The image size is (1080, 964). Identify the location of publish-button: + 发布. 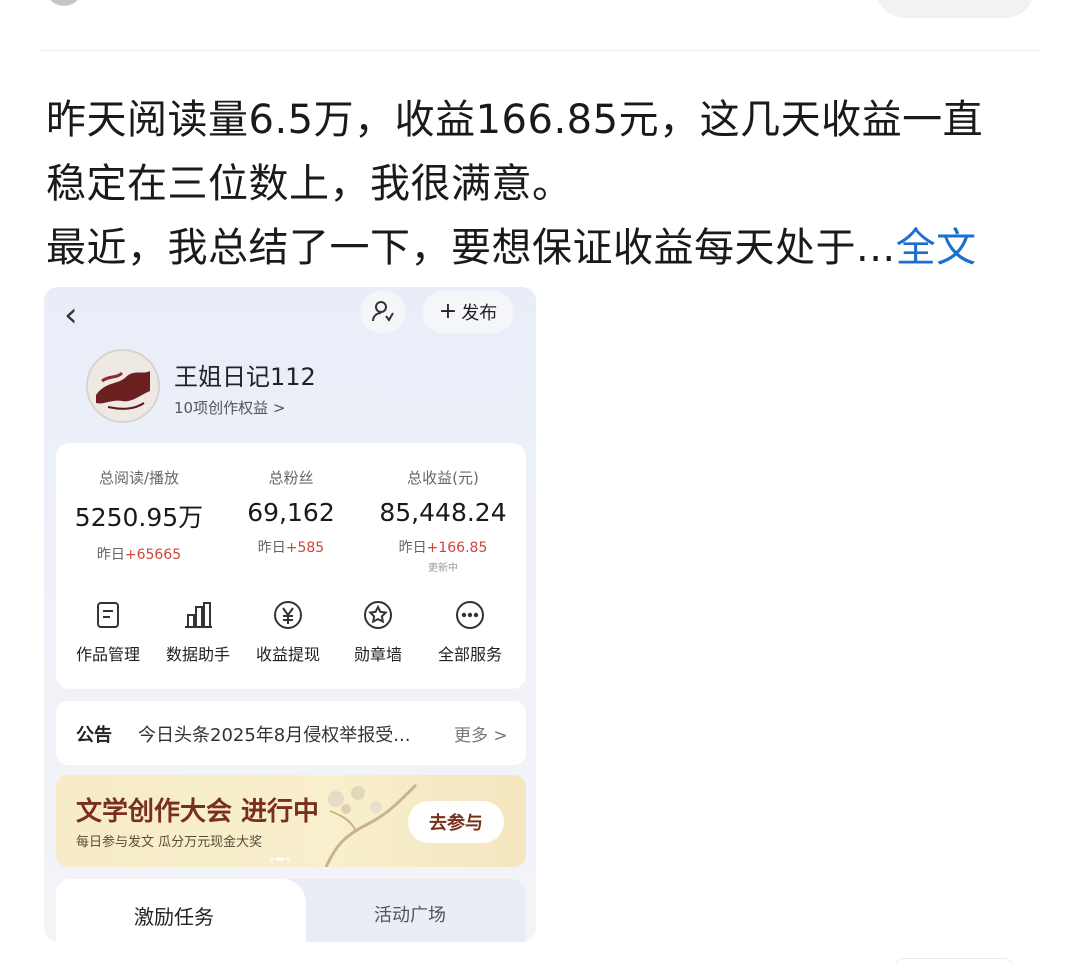
(468, 312).